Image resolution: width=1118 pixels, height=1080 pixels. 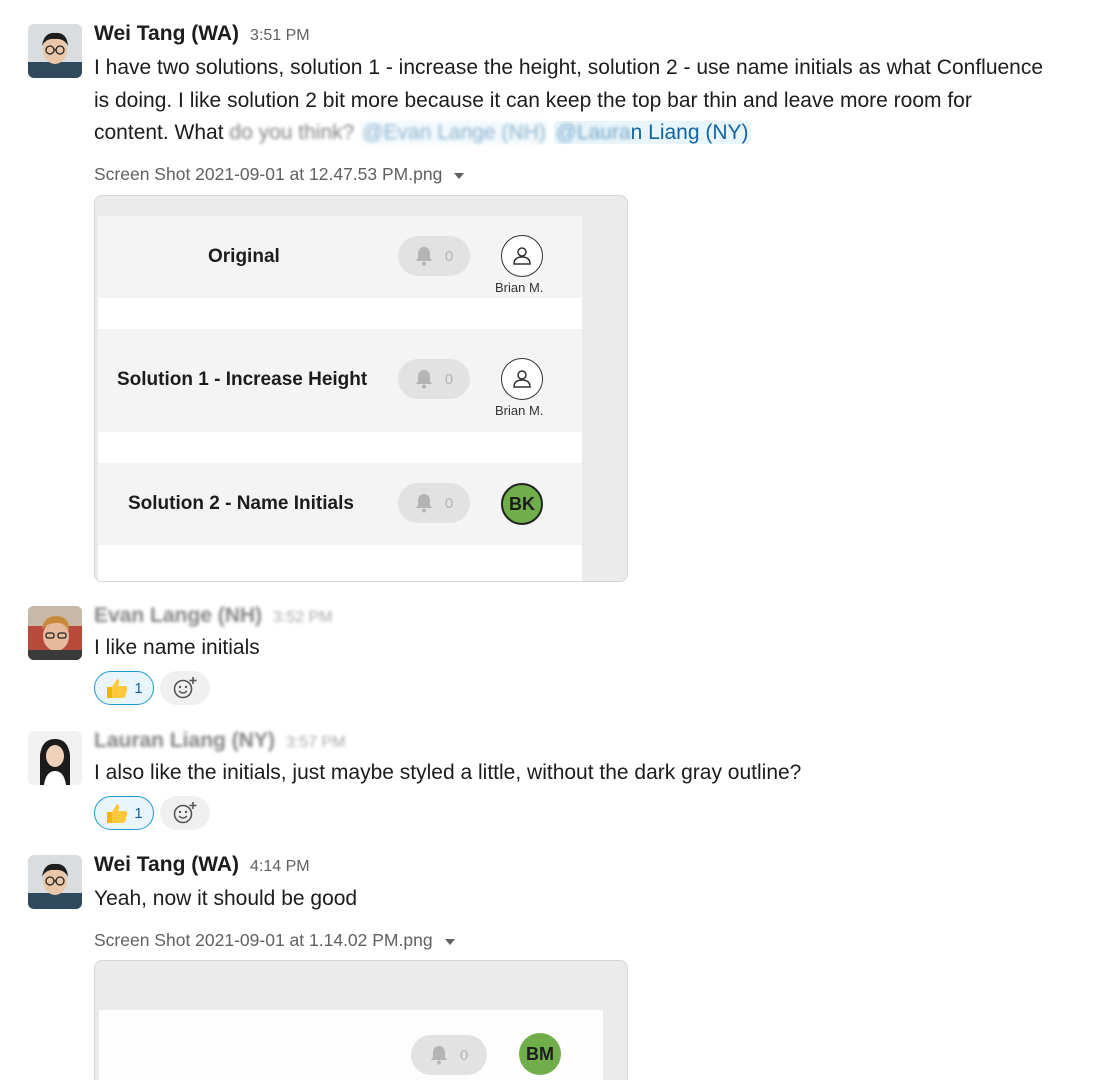 I want to click on mention-lauran-liang: @Lauran Liang (NY), so click(x=652, y=132).